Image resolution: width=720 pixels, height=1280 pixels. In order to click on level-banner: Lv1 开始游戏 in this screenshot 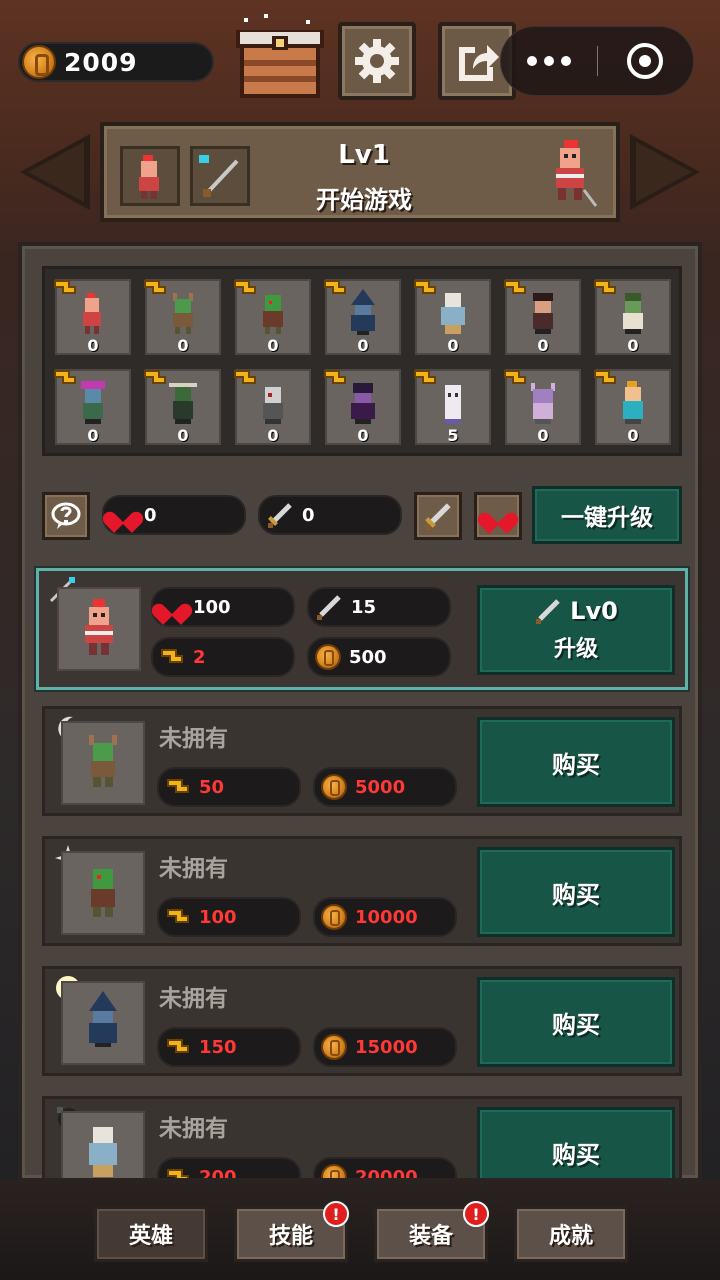, I will do `click(360, 172)`.